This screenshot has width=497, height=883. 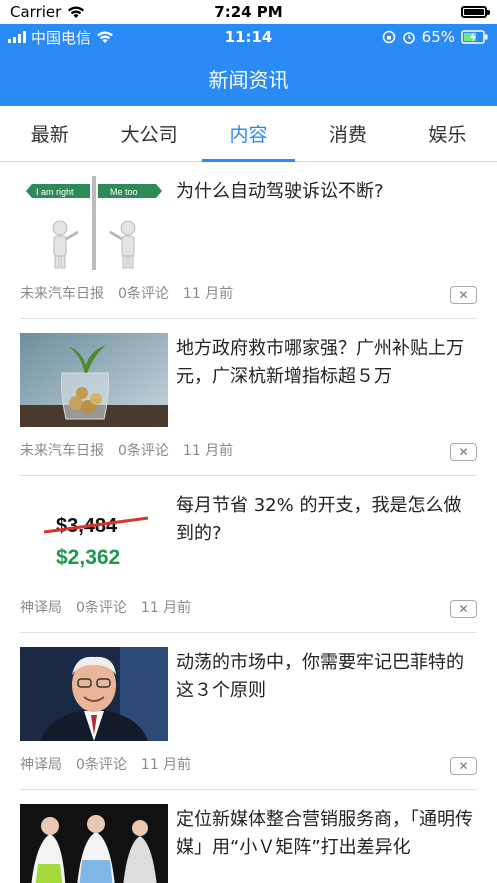 I want to click on wifi-icon, so click(x=105, y=37).